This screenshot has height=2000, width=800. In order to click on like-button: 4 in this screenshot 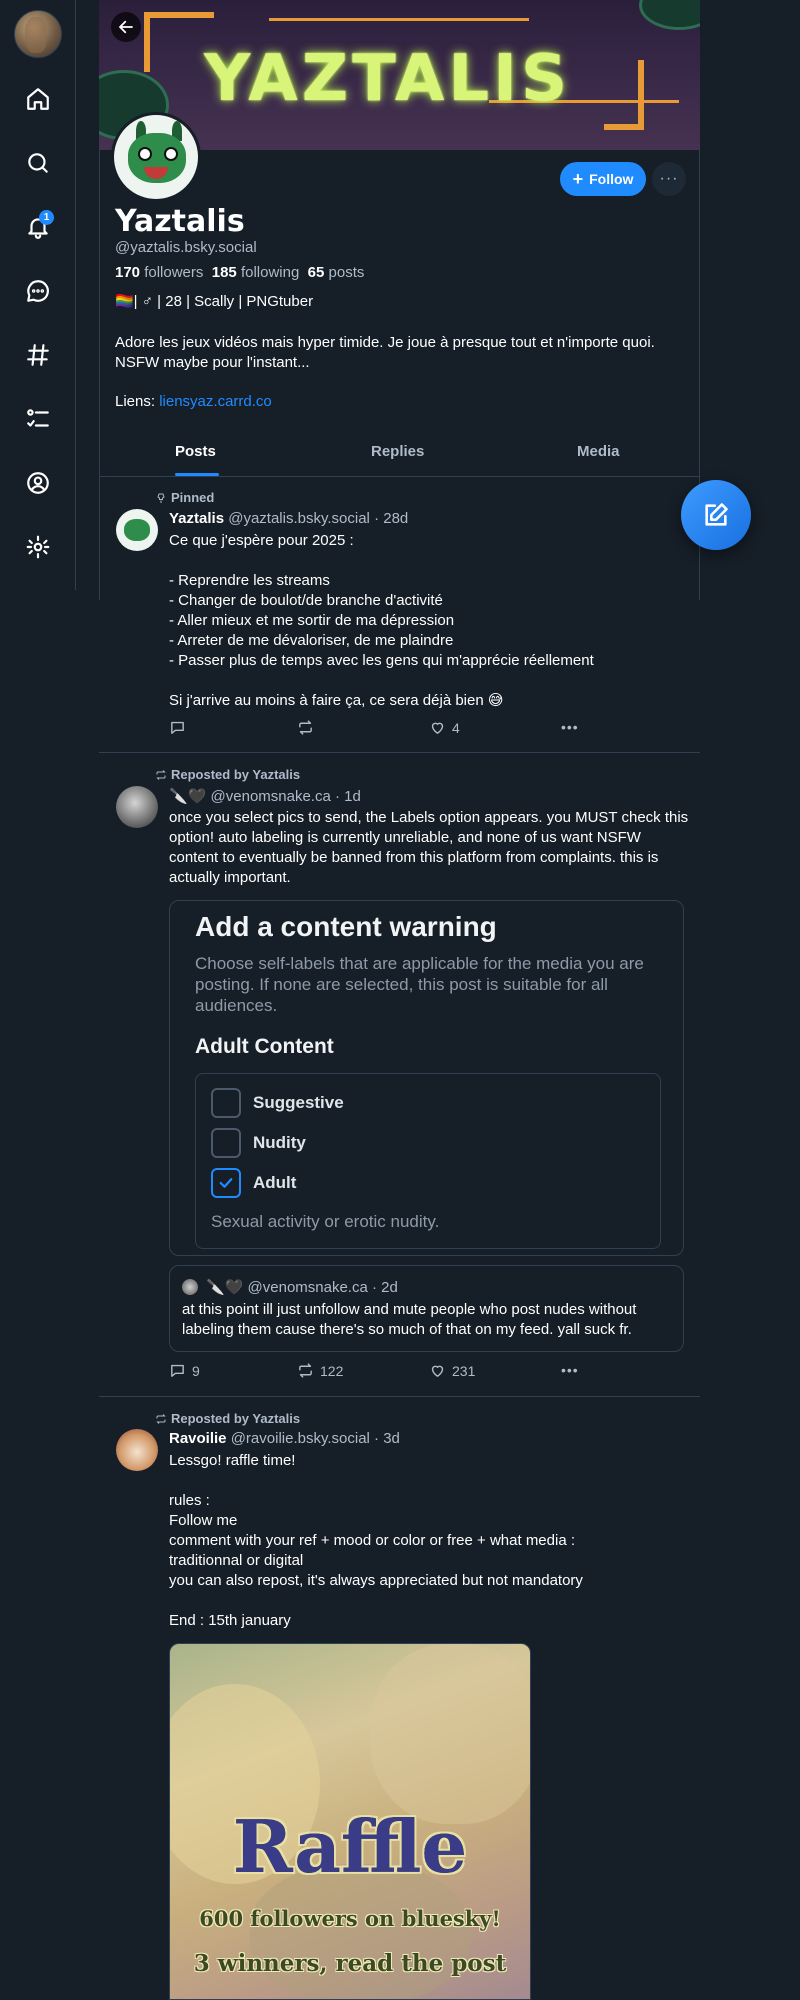, I will do `click(444, 727)`.